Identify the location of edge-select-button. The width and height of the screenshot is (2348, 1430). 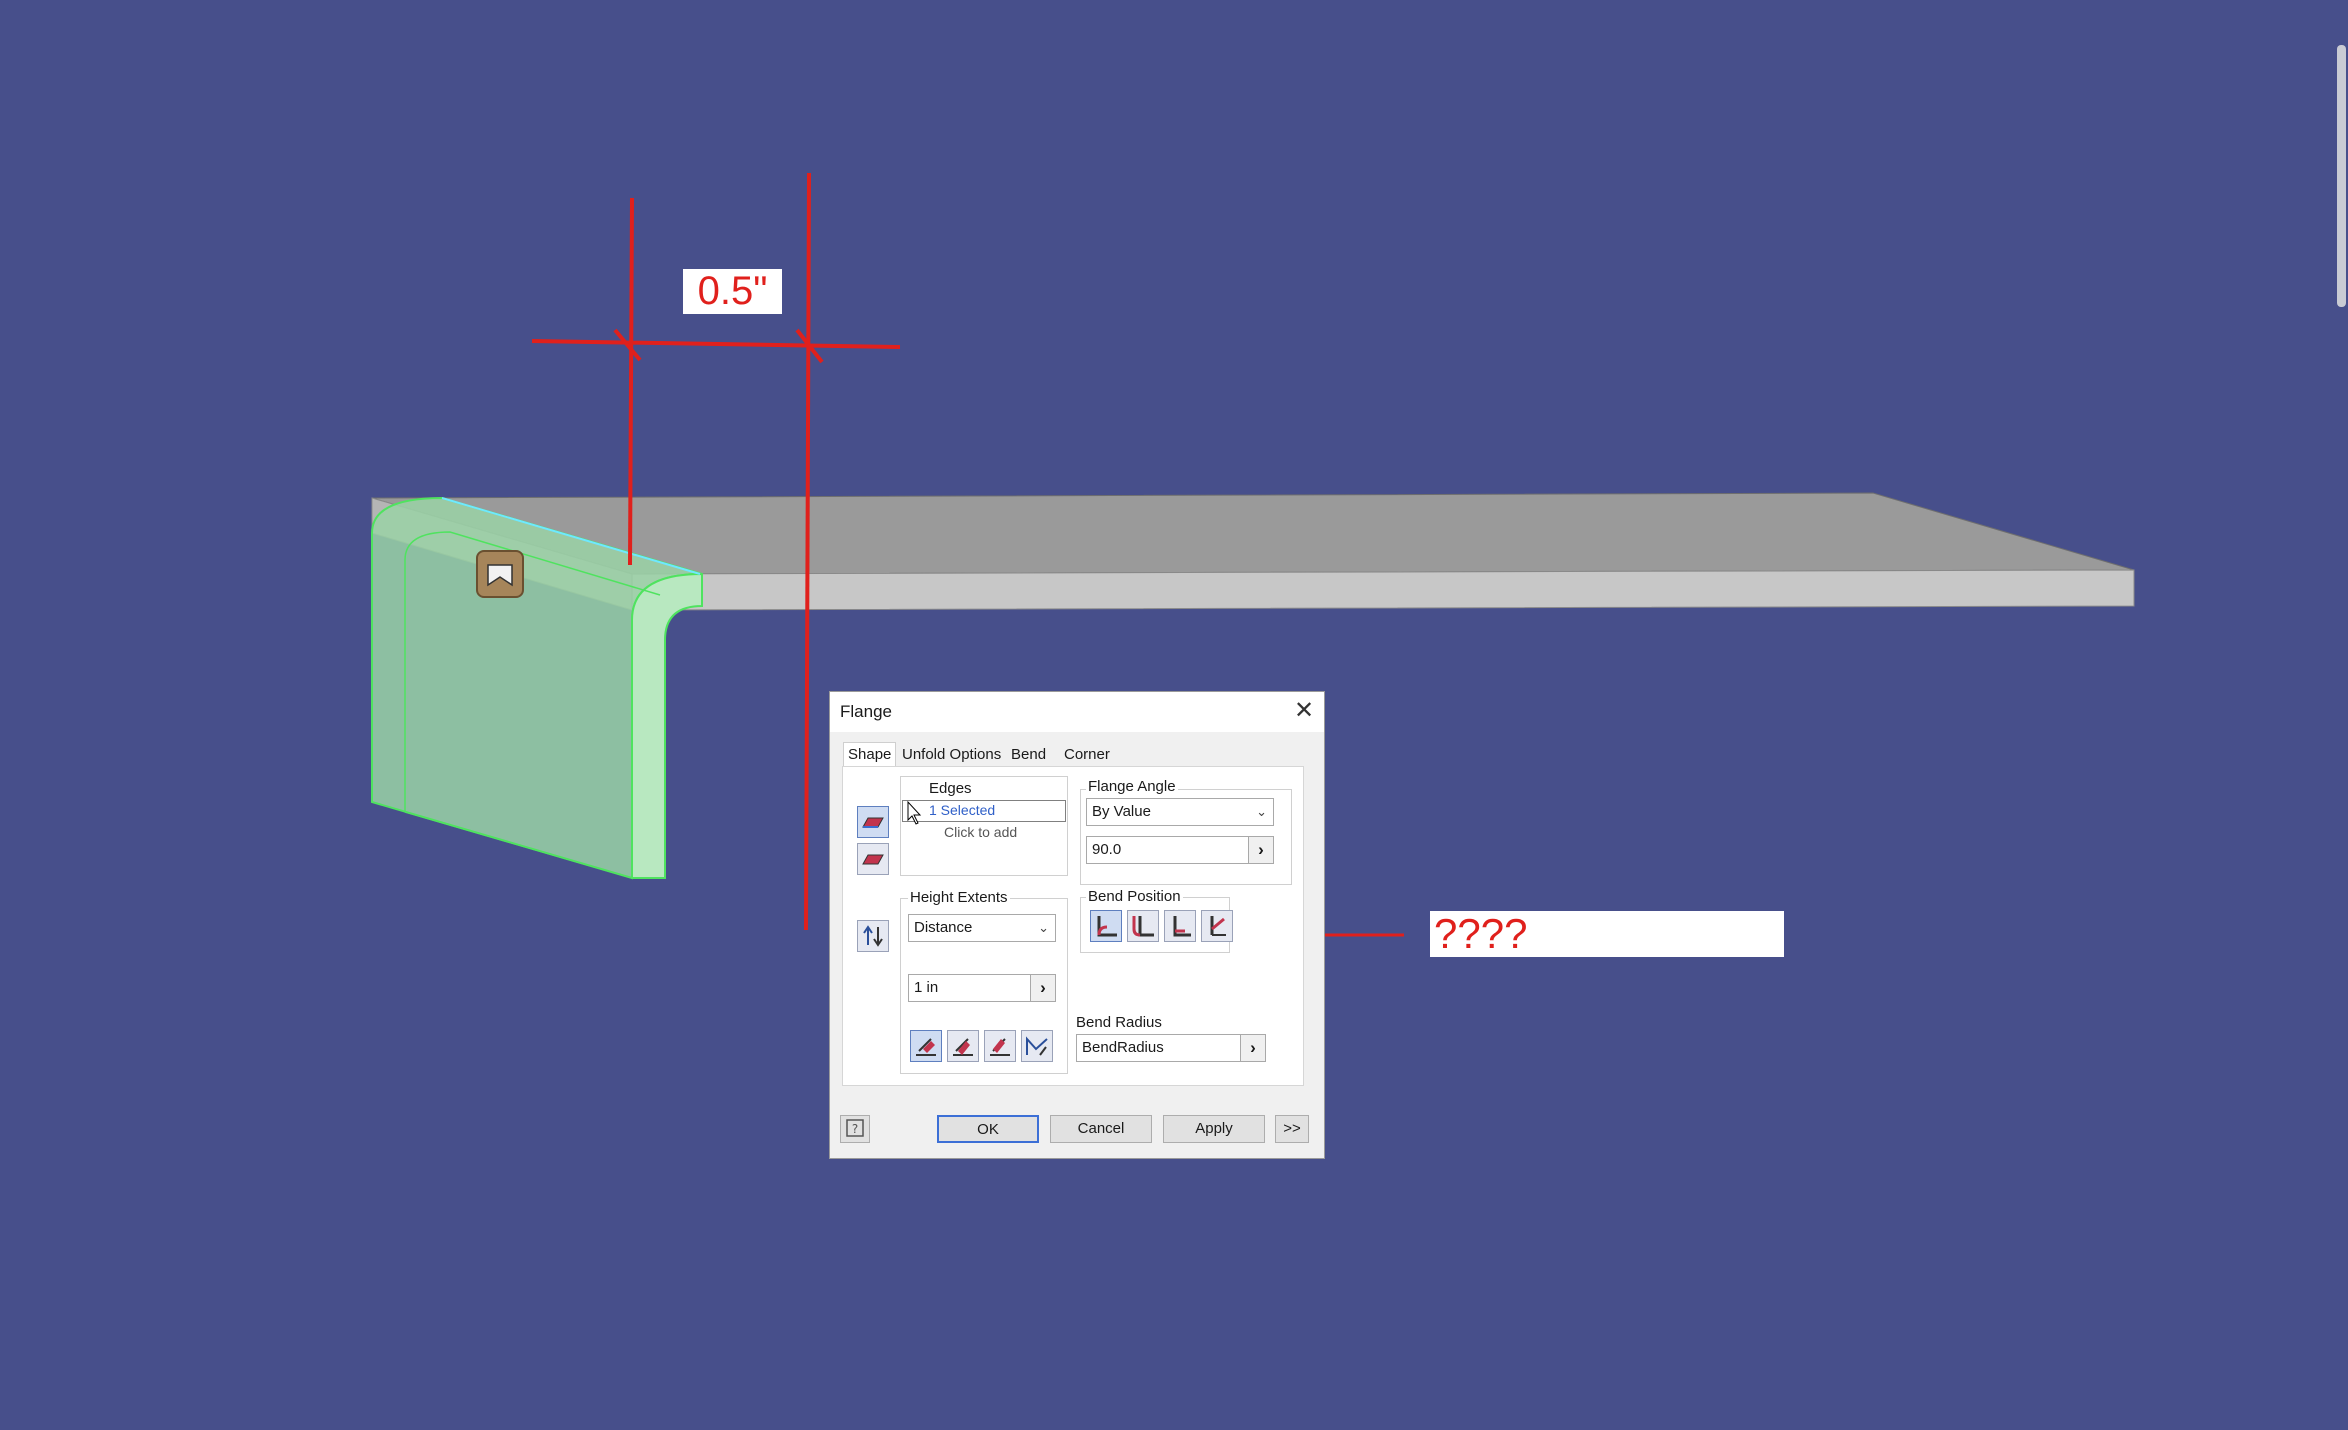
(873, 822).